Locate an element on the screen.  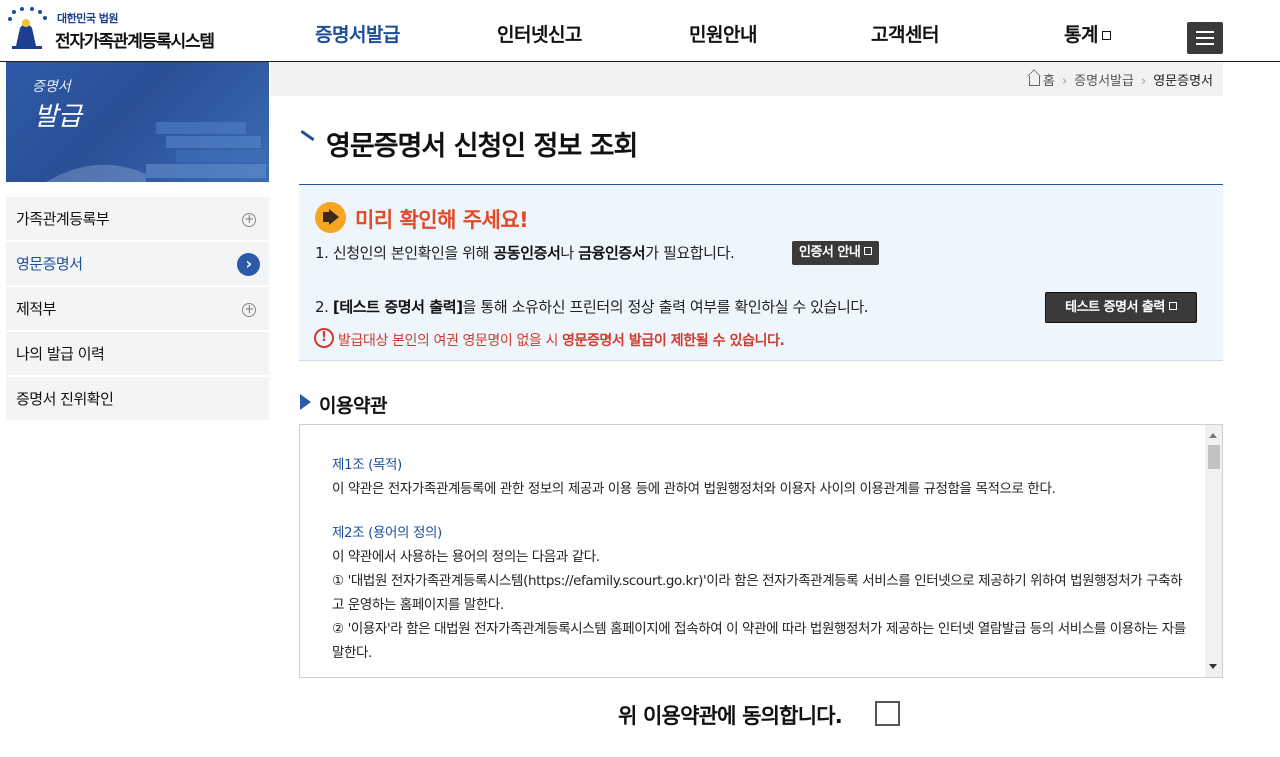
side-visual-line1: 증명서 is located at coordinates (51, 87).